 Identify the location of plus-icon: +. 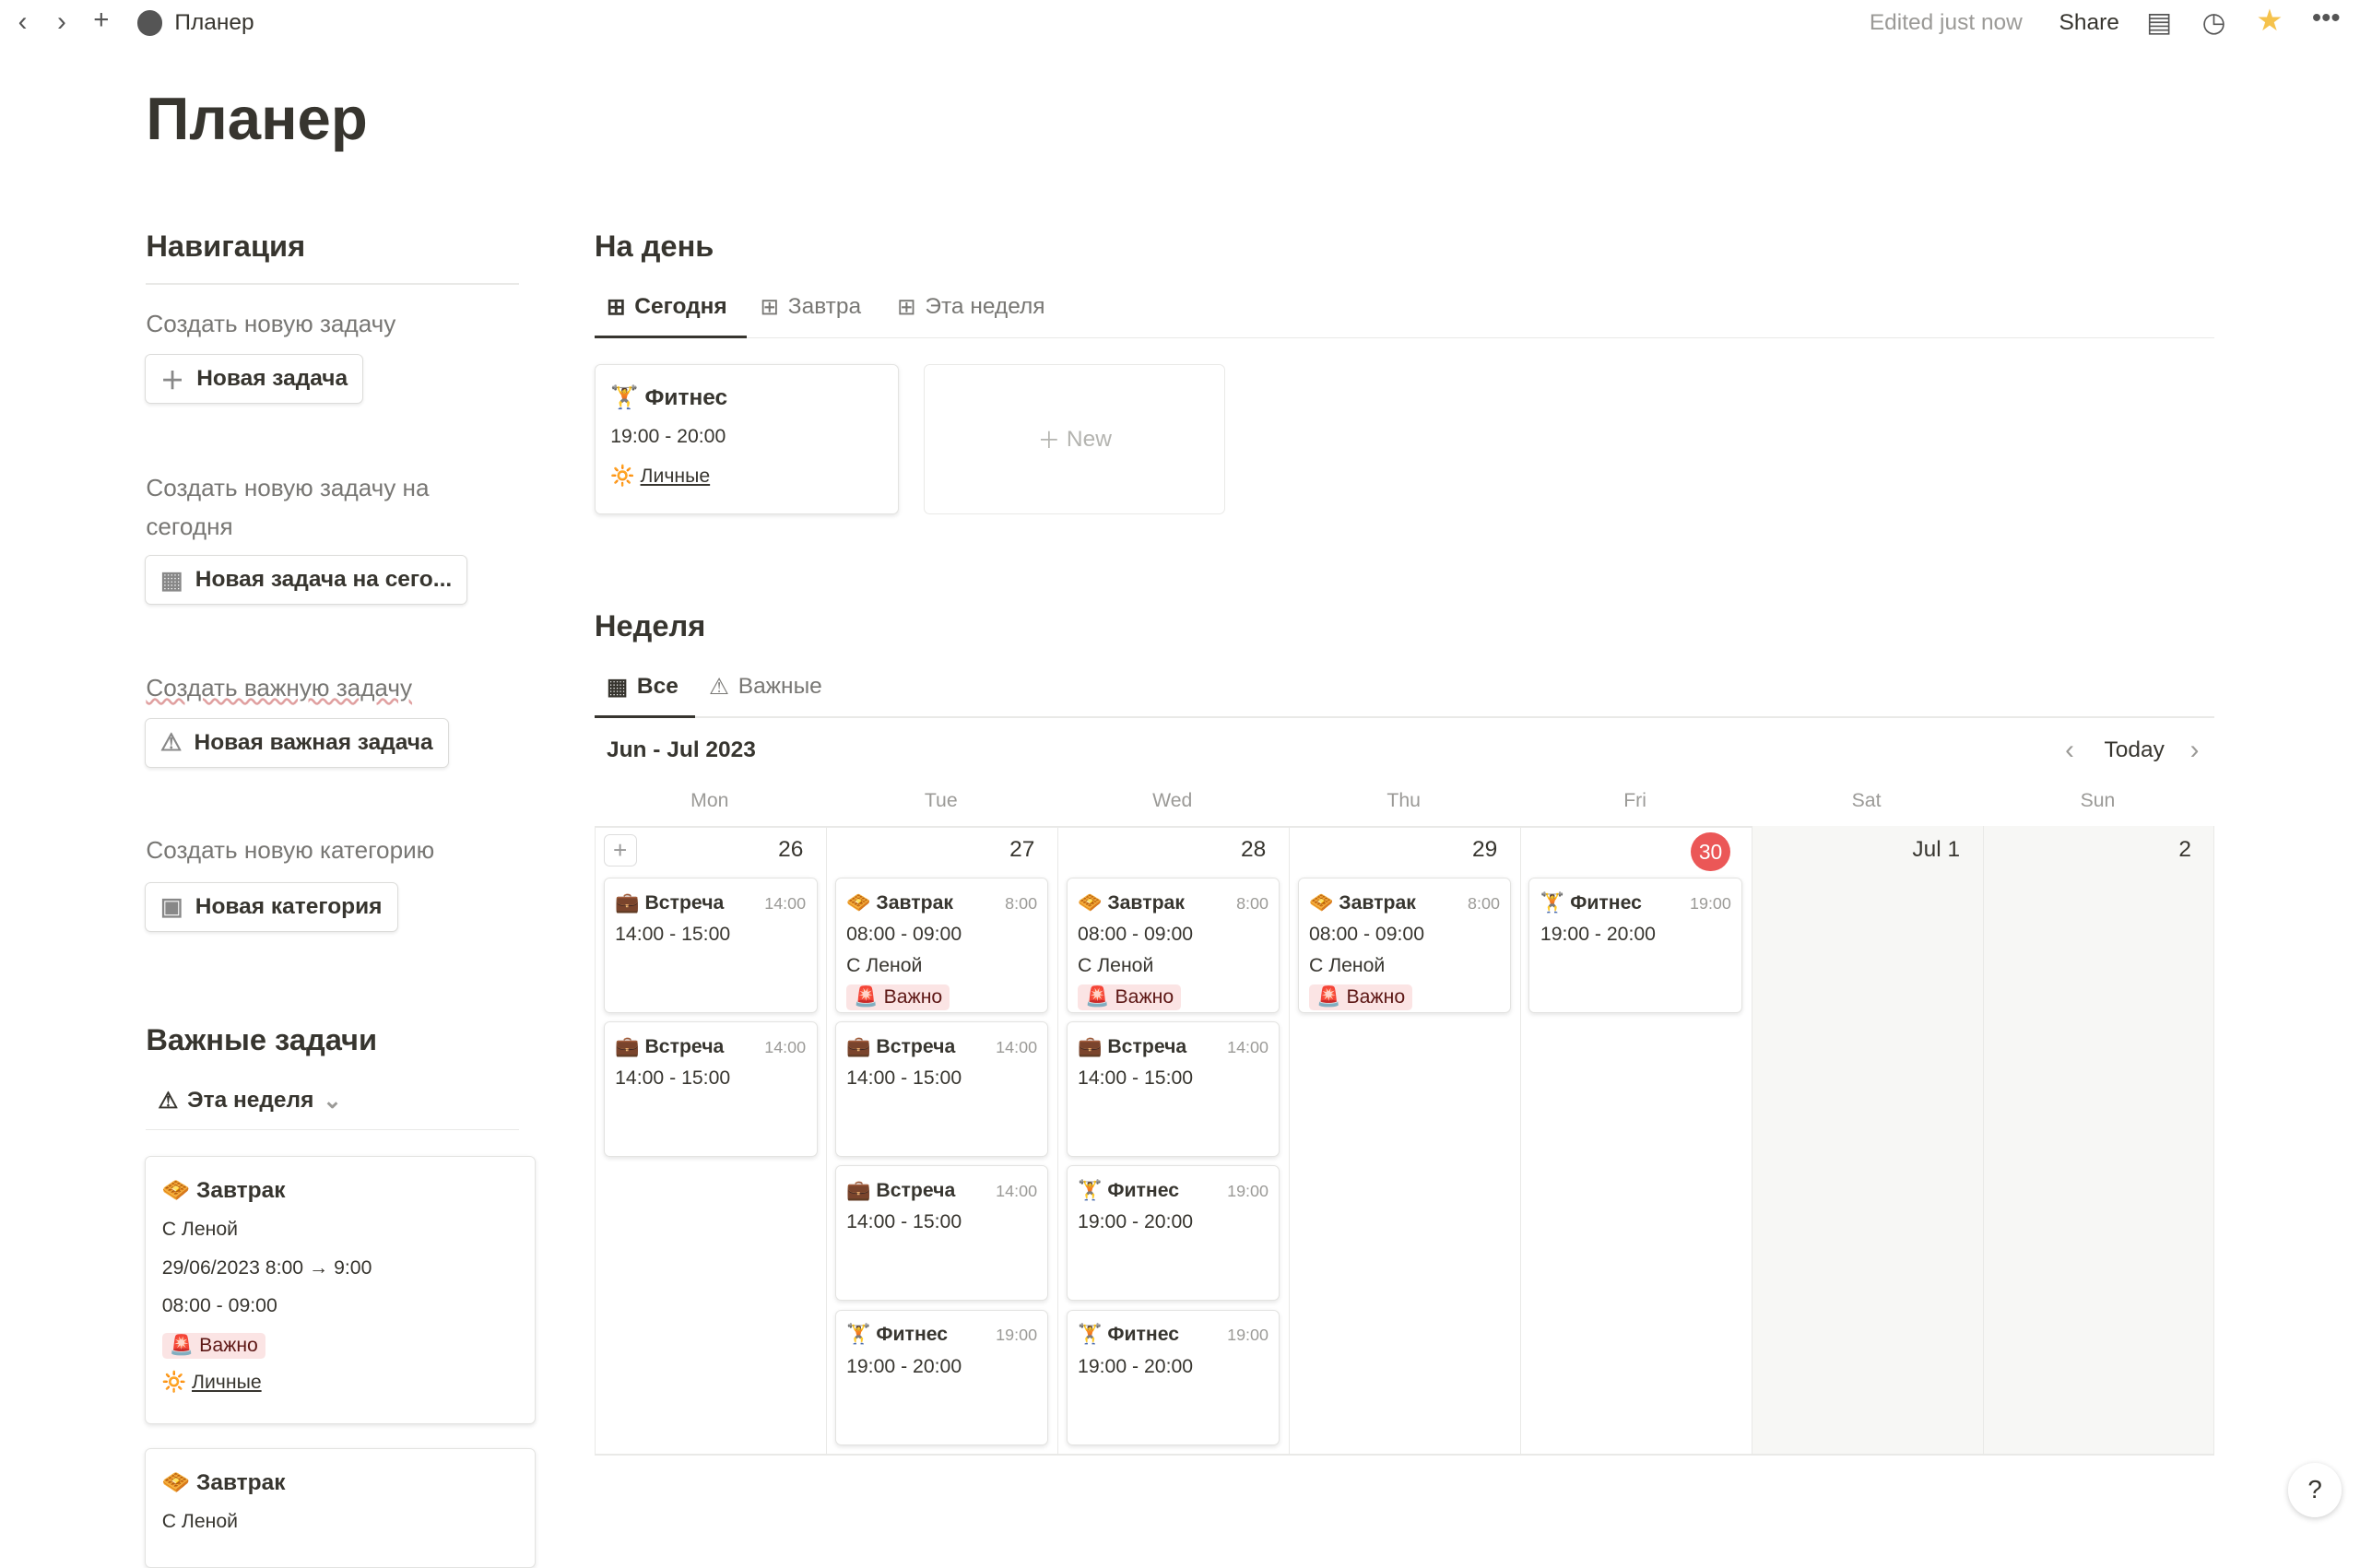
(101, 20).